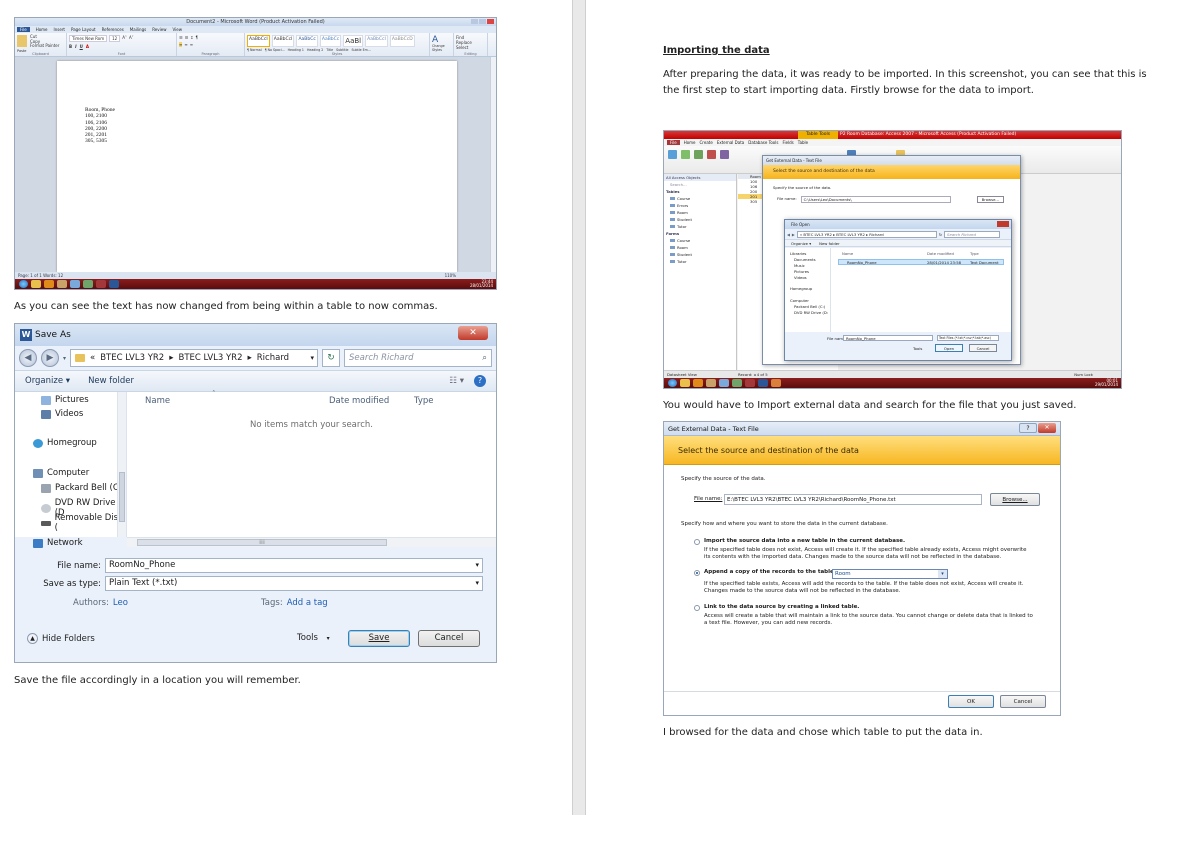 This screenshot has width=1182, height=850. Describe the element at coordinates (313, 638) in the screenshot. I see `tools-button: Tools ▾` at that location.